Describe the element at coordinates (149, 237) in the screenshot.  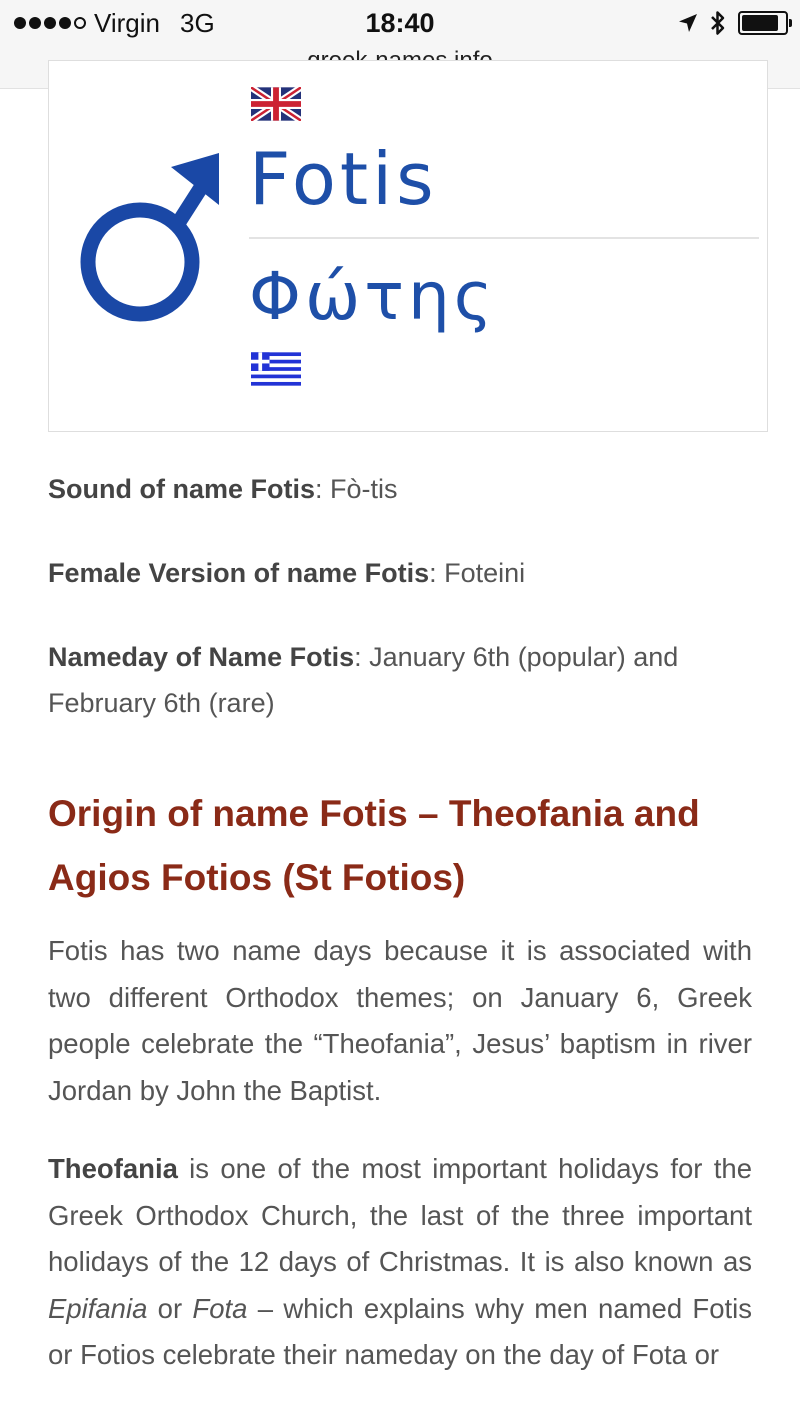
I see `male-symbol-icon` at that location.